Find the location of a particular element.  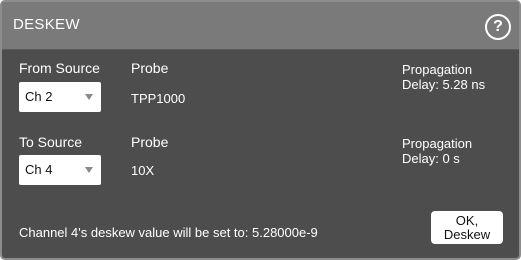

to-probe-label: Probe is located at coordinates (150, 142).